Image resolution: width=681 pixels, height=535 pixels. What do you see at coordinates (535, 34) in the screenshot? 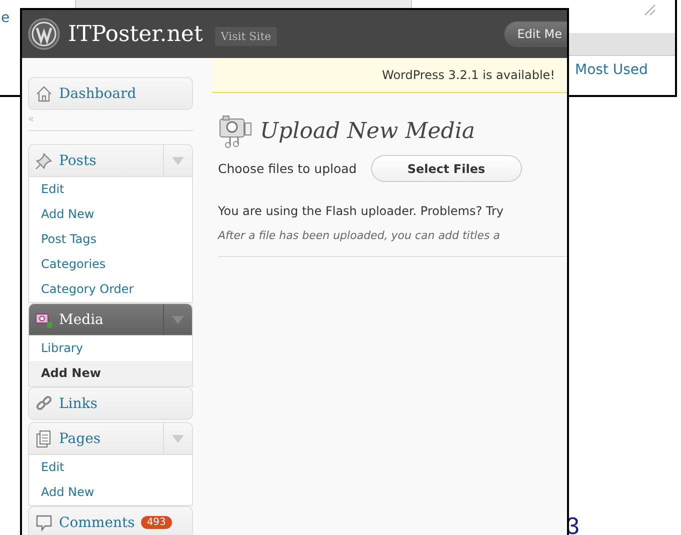
I see `edit-button: Edit Me` at bounding box center [535, 34].